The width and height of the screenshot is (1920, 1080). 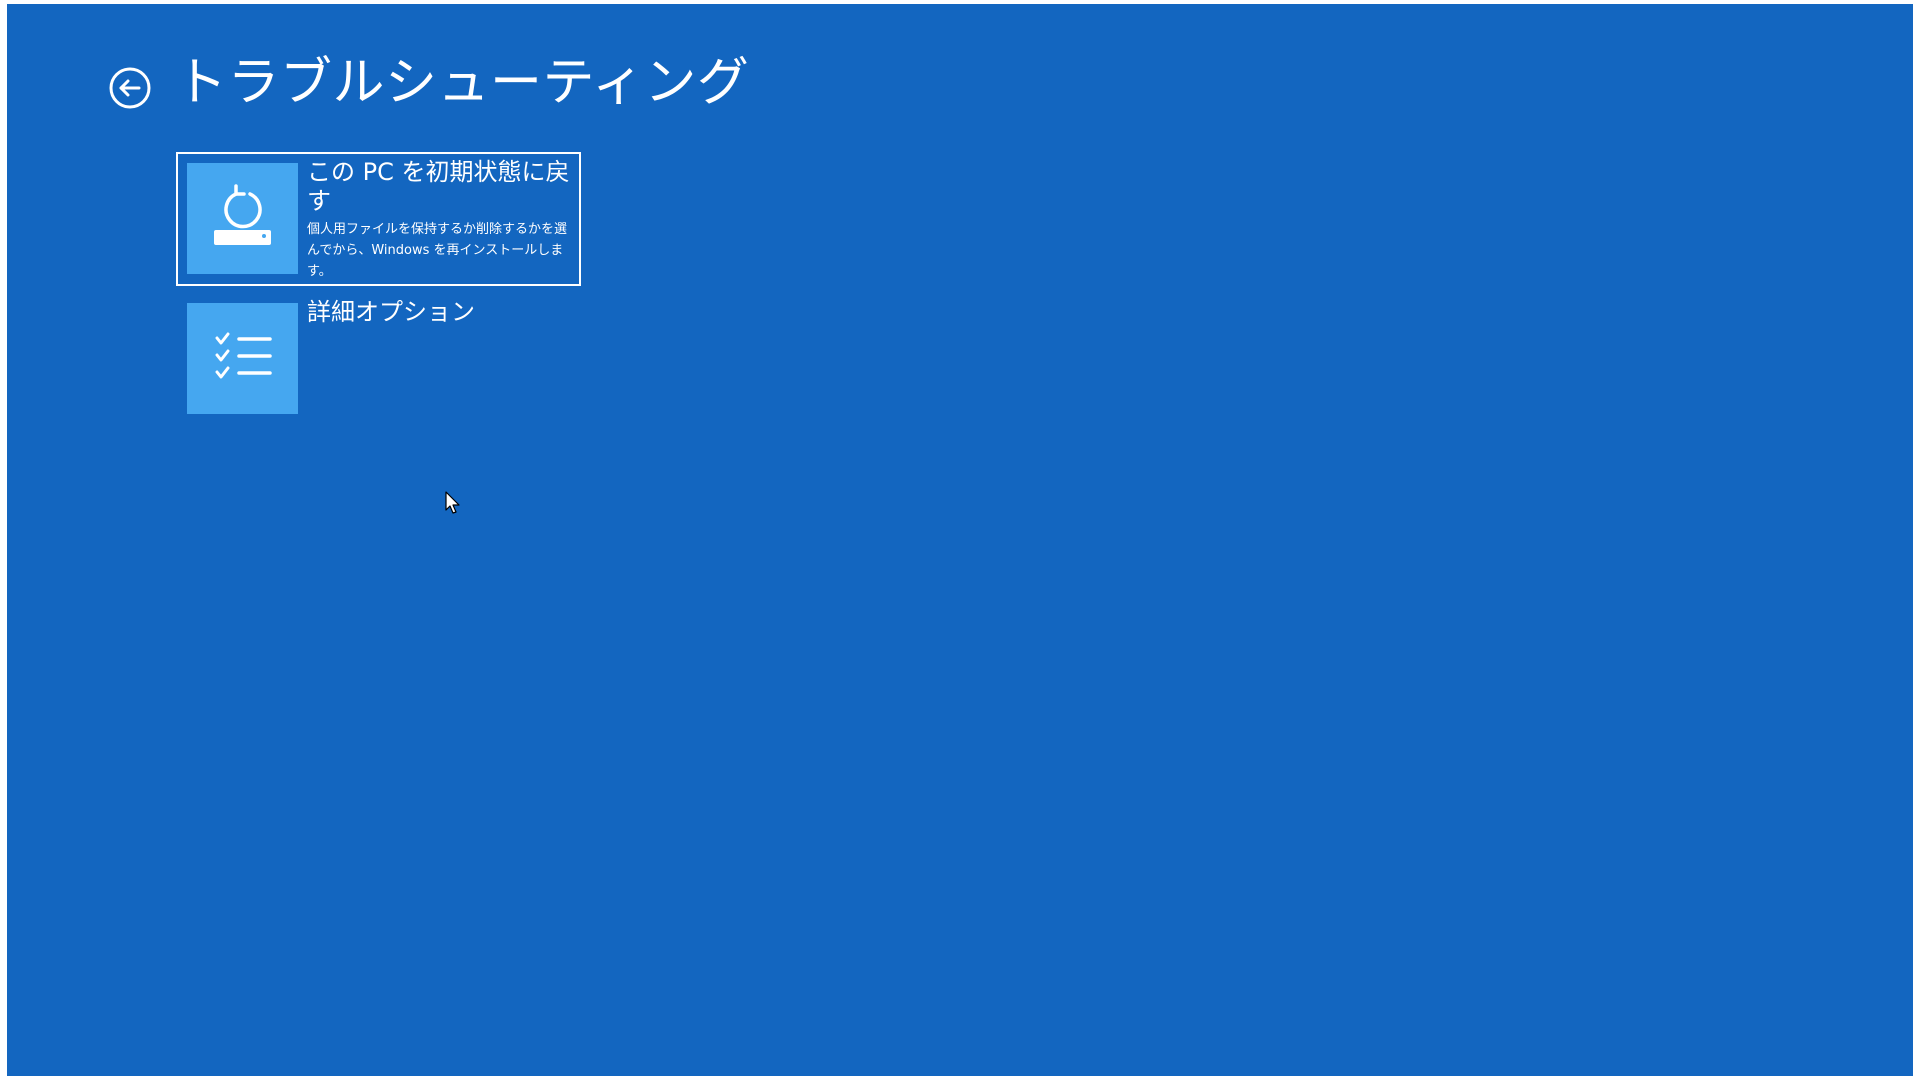 I want to click on advanced-options-tile, so click(x=242, y=358).